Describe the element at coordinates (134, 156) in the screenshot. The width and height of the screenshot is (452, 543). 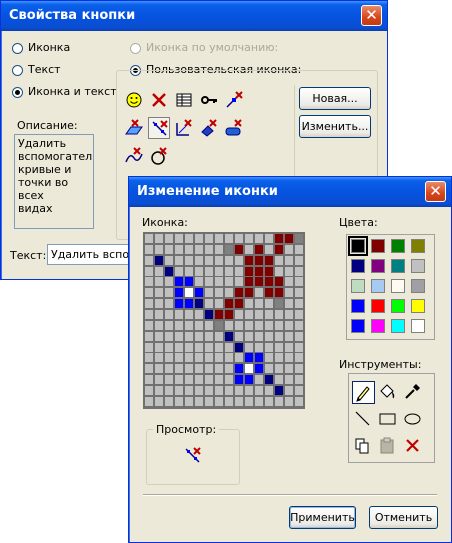
I see `curve-x-icon` at that location.